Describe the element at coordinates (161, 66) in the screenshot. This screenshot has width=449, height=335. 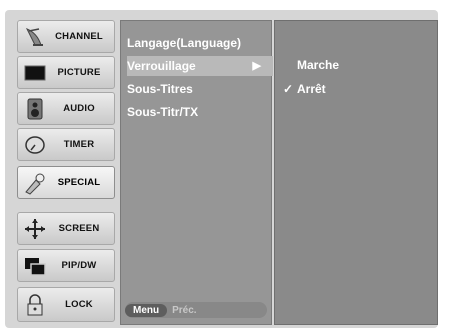
I see `submenu-item-label: Verrouillage` at that location.